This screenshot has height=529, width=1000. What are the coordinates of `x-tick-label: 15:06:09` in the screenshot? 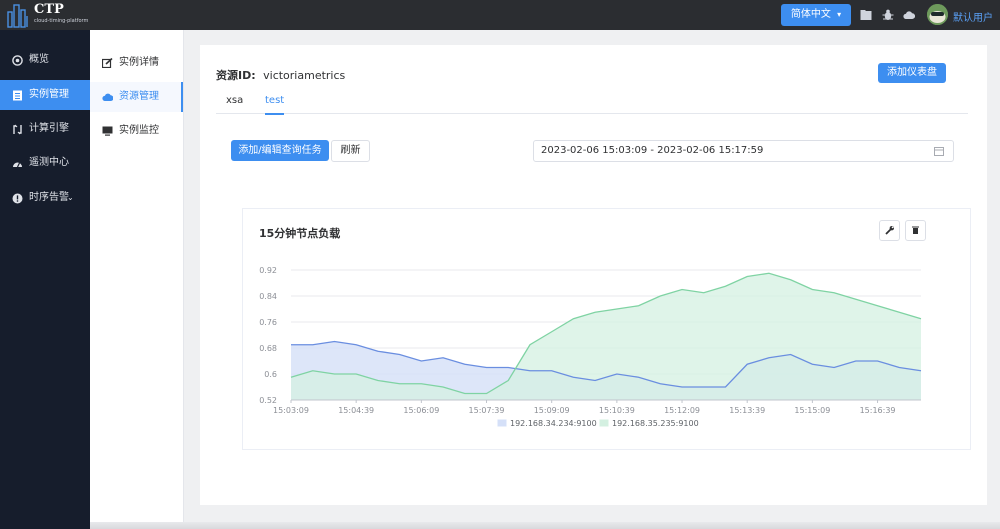 It's located at (421, 410).